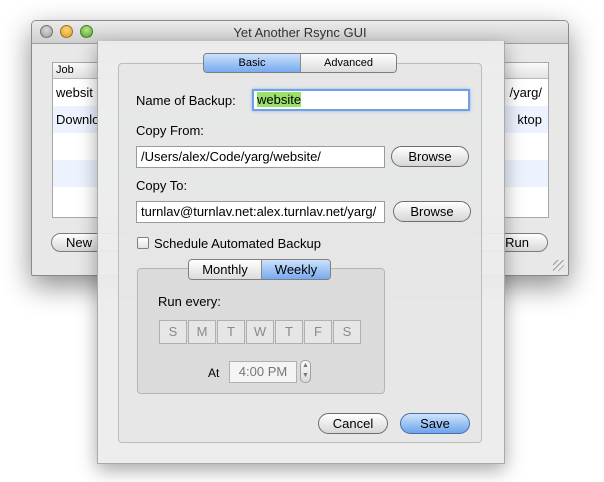 The image size is (604, 482). Describe the element at coordinates (74, 92) in the screenshot. I see `row-job-name: websit` at that location.